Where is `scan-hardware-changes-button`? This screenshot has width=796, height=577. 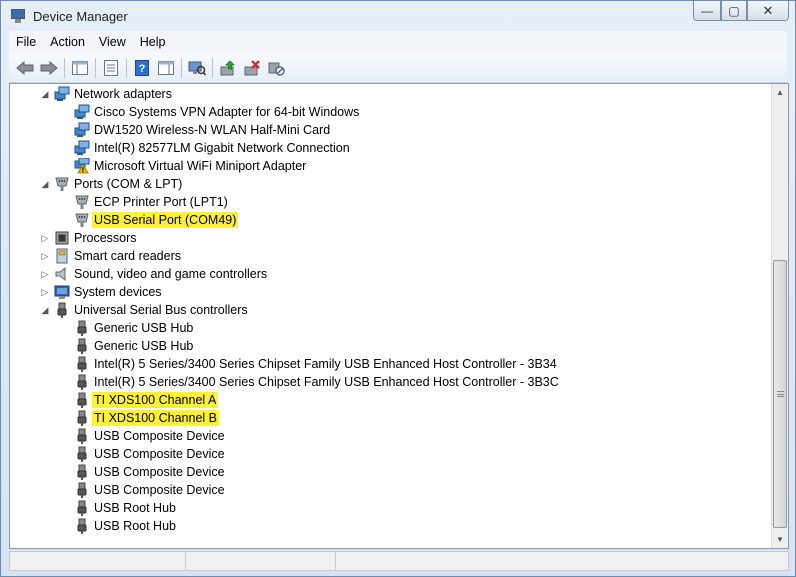 scan-hardware-changes-button is located at coordinates (197, 68).